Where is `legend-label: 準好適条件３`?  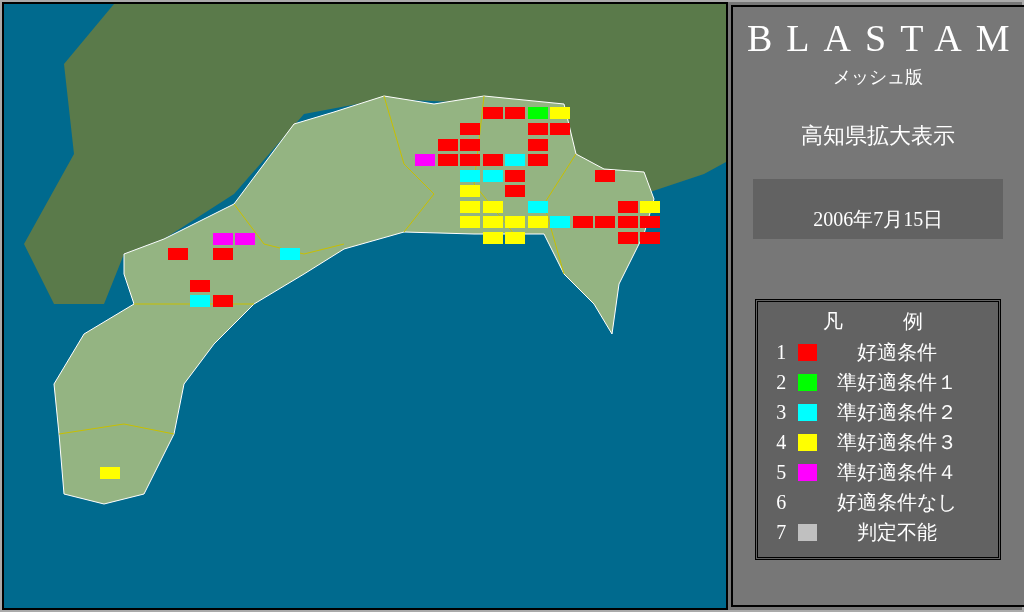 legend-label: 準好適条件３ is located at coordinates (897, 442).